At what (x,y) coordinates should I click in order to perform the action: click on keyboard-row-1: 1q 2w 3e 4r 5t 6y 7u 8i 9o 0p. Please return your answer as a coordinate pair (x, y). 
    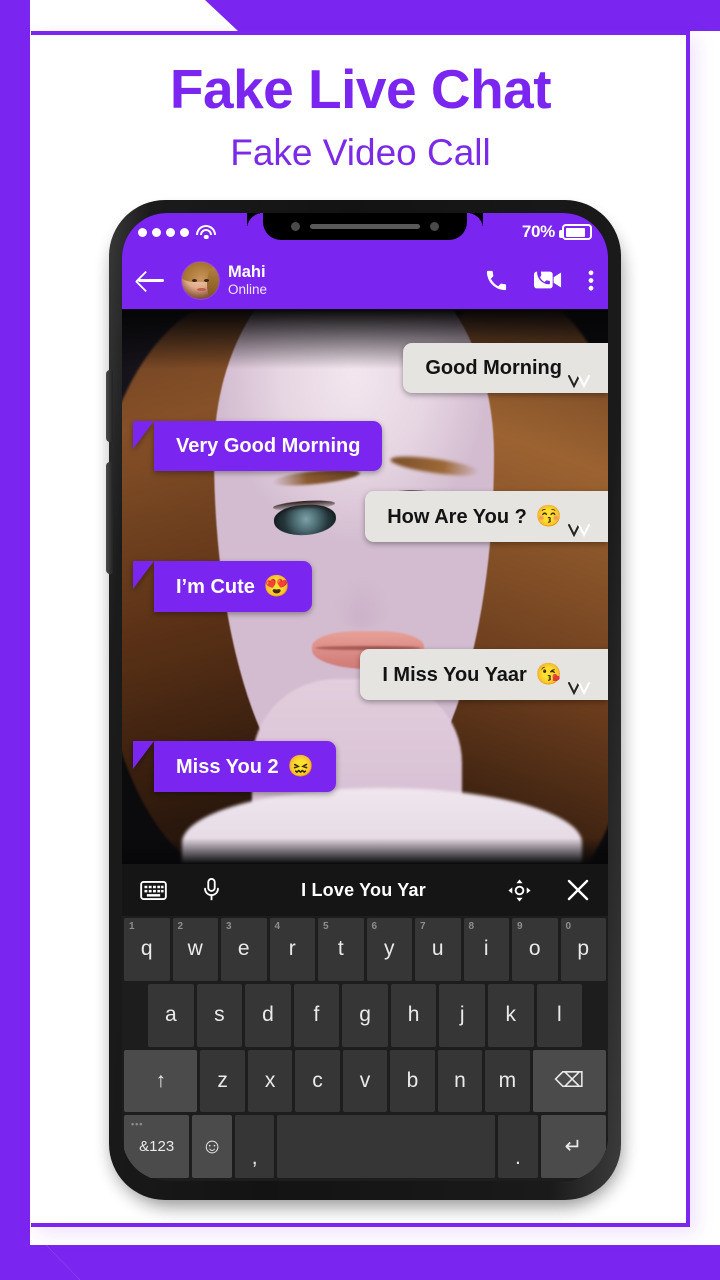
    Looking at the image, I should click on (365, 951).